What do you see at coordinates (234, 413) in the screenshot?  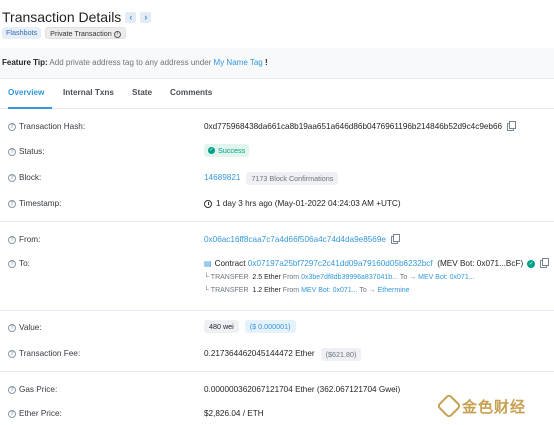 I see `ether-price-value: $2,826.04 / ETH` at bounding box center [234, 413].